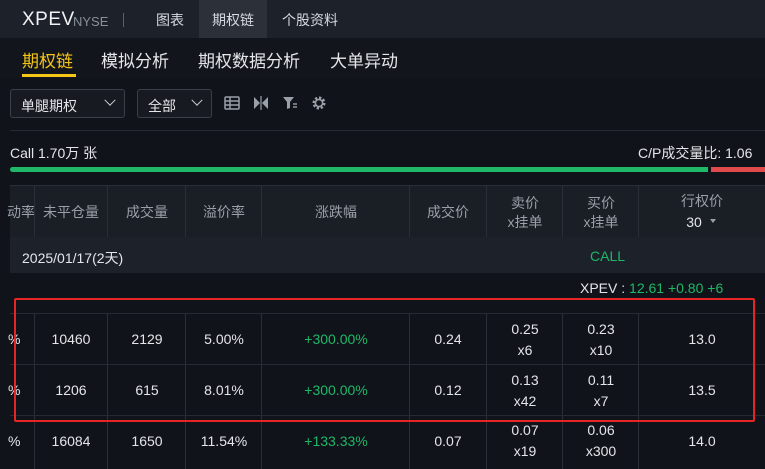  What do you see at coordinates (170, 19) in the screenshot?
I see `tab-chart: 图表` at bounding box center [170, 19].